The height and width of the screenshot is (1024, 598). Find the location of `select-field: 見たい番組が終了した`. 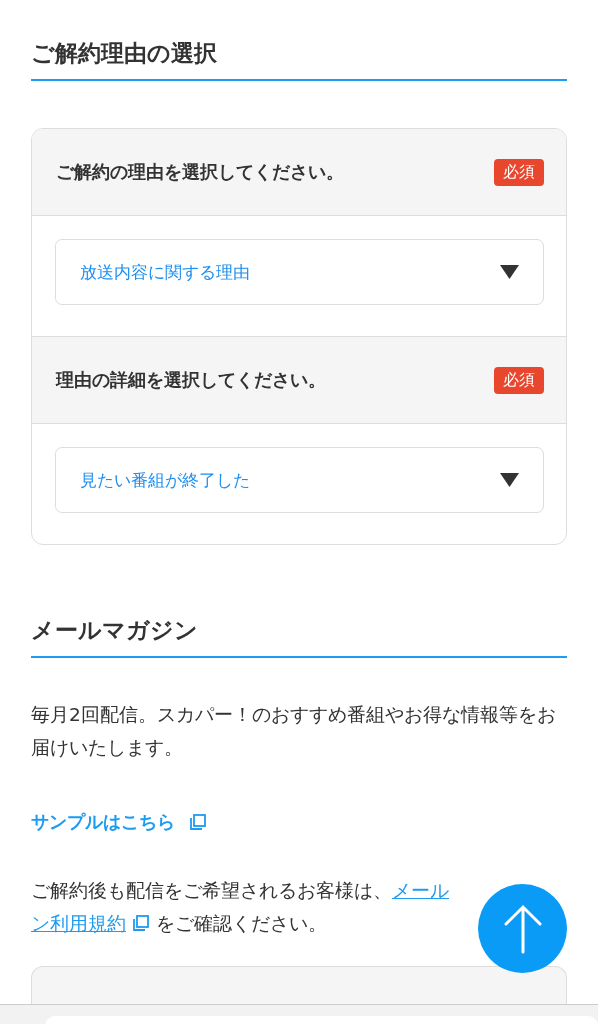

select-field: 見たい番組が終了した is located at coordinates (299, 480).